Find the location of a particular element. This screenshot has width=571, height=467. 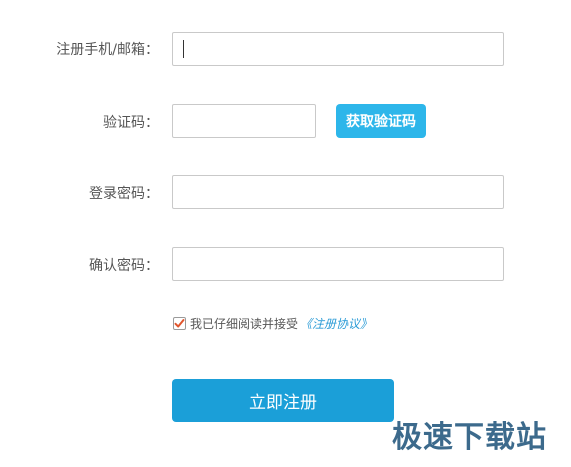

register-button: 立即注册 is located at coordinates (283, 400).